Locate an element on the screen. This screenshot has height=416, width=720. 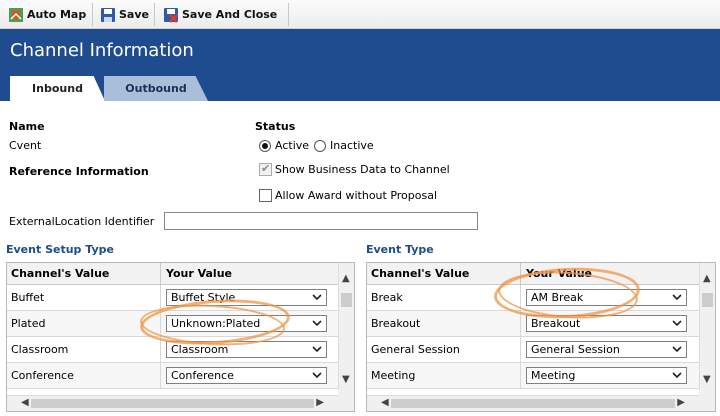
tab-inbound: Inbound is located at coordinates (57, 88).